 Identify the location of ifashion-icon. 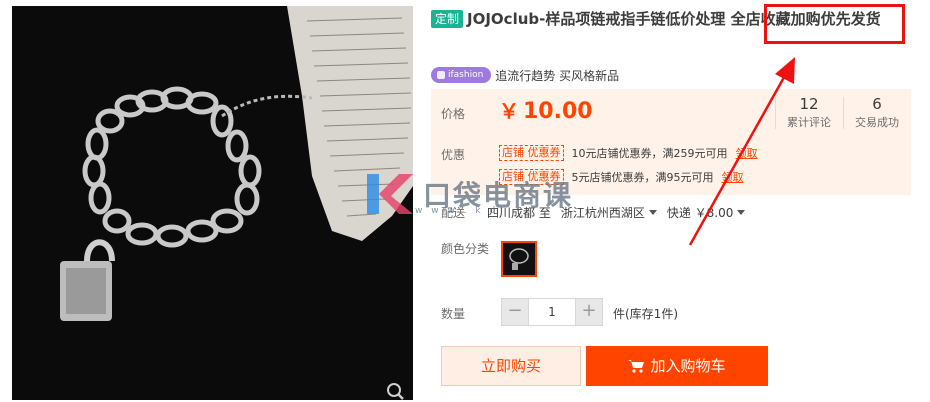
(441, 75).